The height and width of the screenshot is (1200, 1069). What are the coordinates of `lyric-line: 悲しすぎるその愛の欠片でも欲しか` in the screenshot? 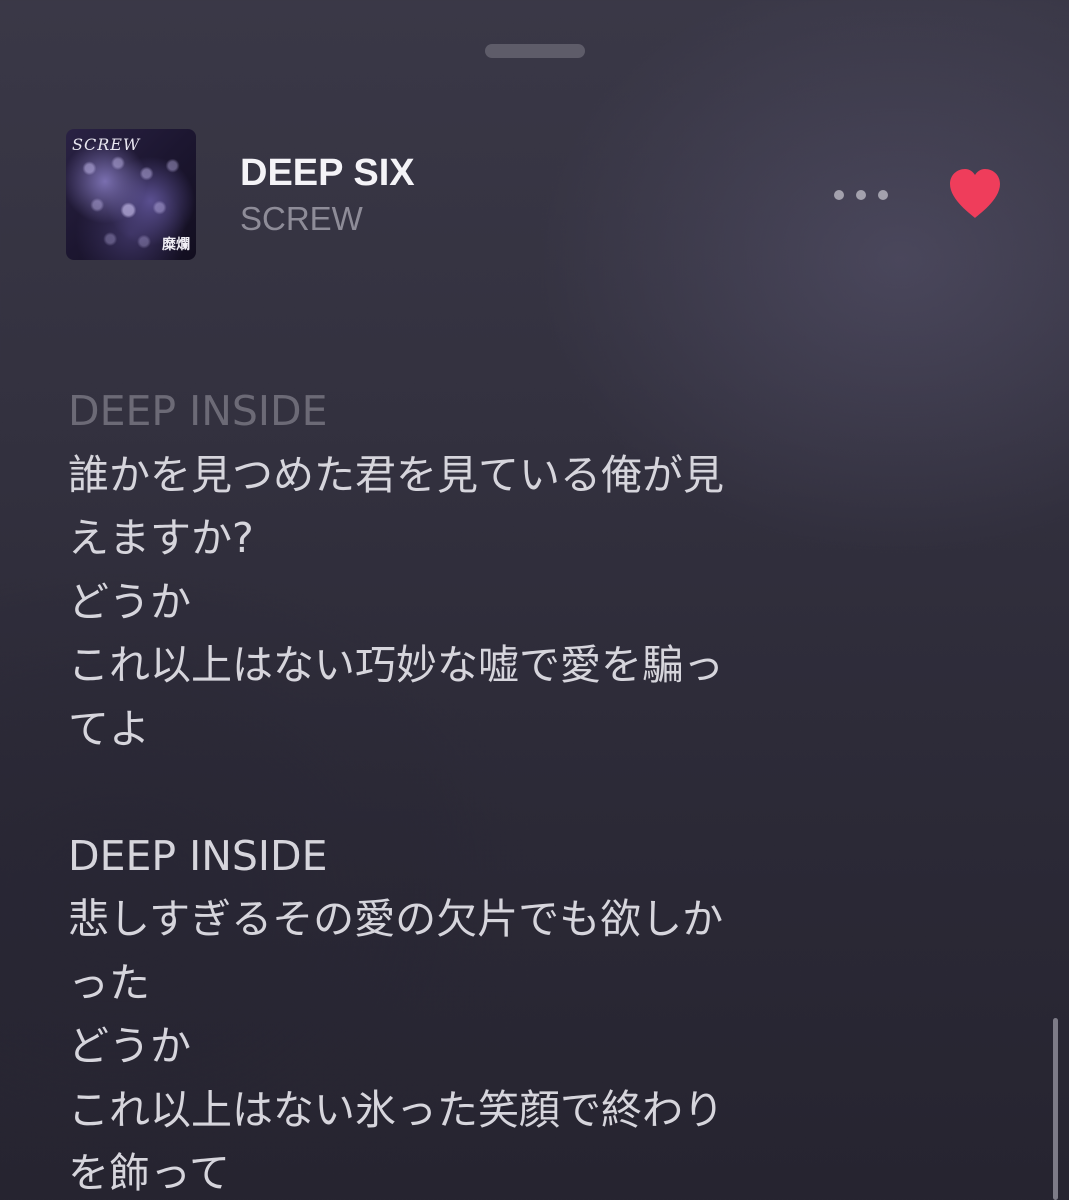 It's located at (468, 920).